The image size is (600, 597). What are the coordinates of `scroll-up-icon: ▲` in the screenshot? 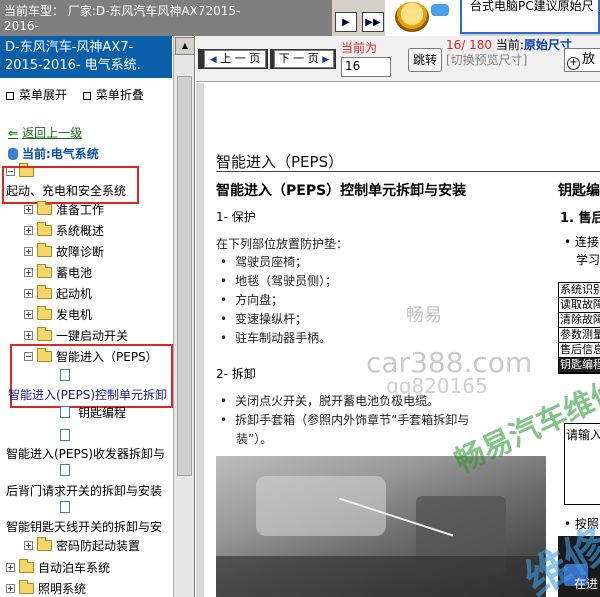 It's located at (184, 46).